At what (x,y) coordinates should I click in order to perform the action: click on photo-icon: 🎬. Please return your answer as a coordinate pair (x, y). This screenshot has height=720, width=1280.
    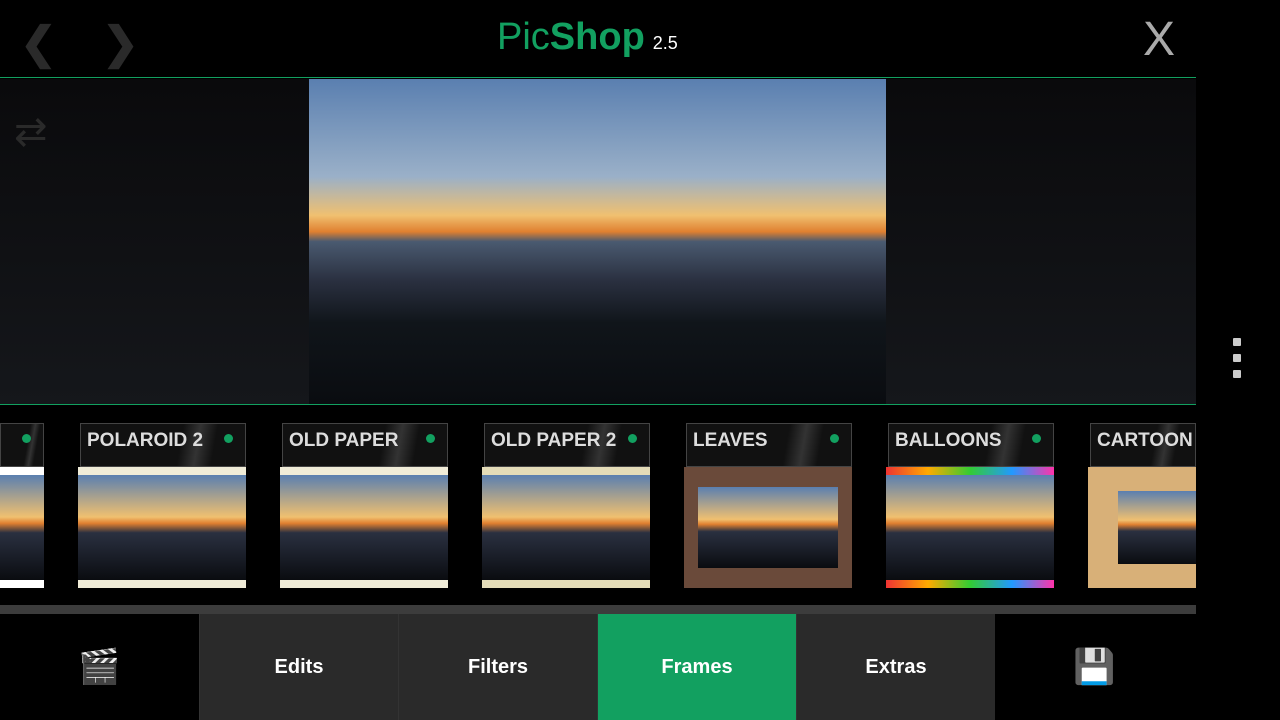
    Looking at the image, I should click on (99, 667).